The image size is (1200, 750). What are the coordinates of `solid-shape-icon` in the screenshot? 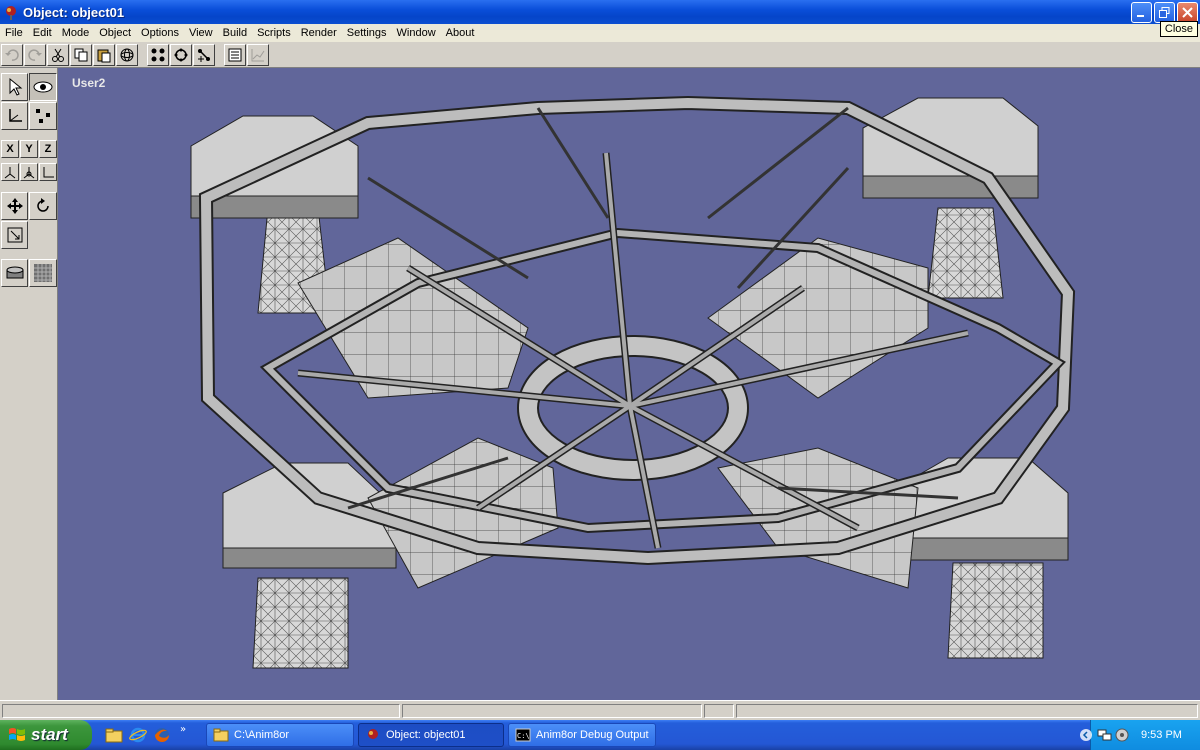 It's located at (14, 272).